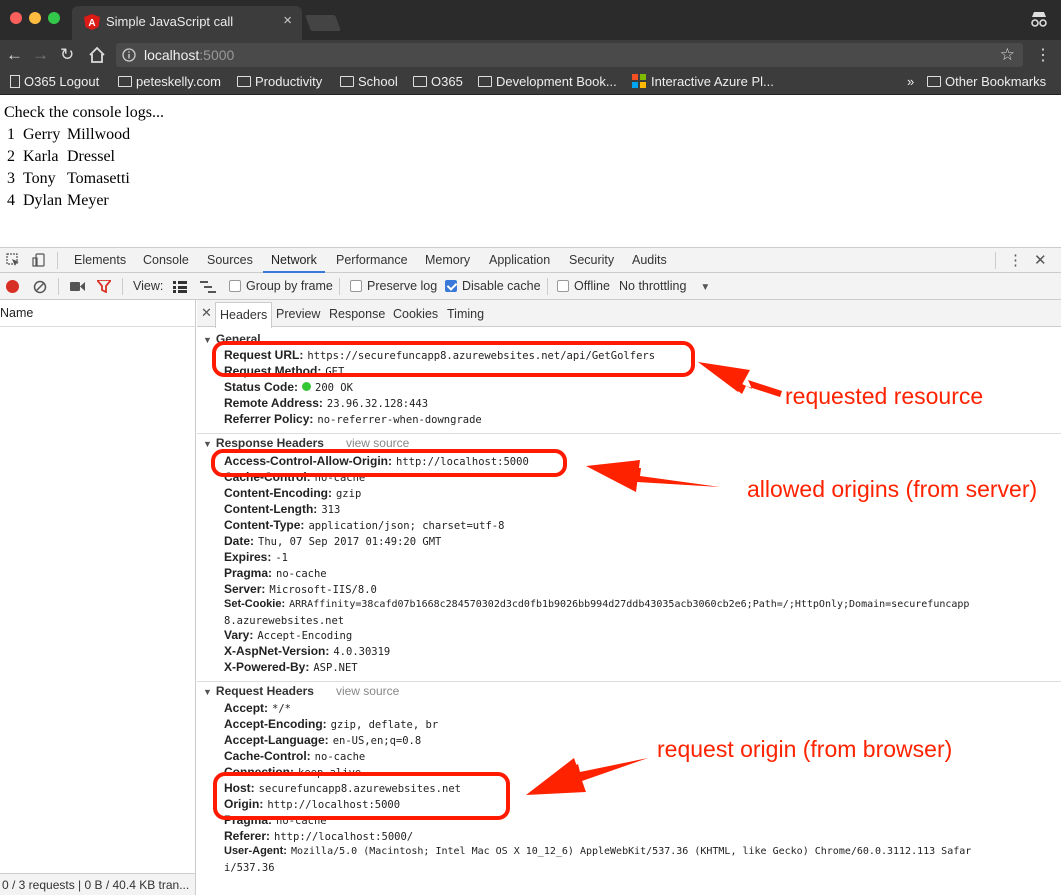 Image resolution: width=1061 pixels, height=895 pixels. Describe the element at coordinates (884, 396) in the screenshot. I see `annotation-requested-resource: requested resource` at that location.